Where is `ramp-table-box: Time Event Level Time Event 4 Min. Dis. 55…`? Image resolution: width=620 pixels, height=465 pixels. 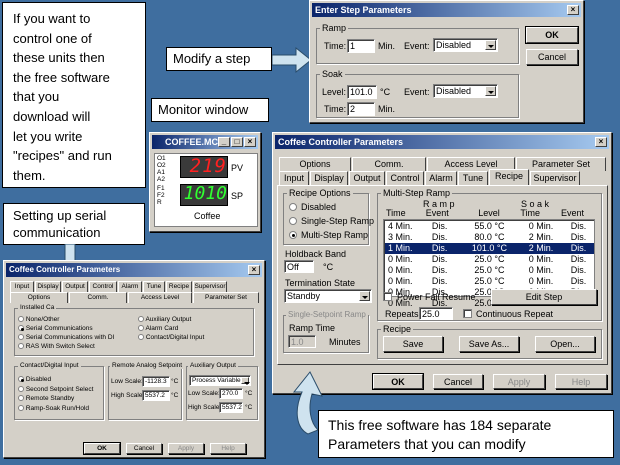
ramp-table-box: Time Event Level Time Event 4 Min. Dis. 55… is located at coordinates (489, 258).